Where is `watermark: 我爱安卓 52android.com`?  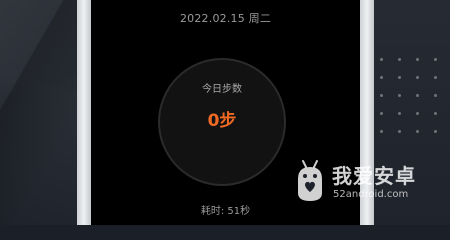 watermark: 我爱安卓 52android.com is located at coordinates (369, 182).